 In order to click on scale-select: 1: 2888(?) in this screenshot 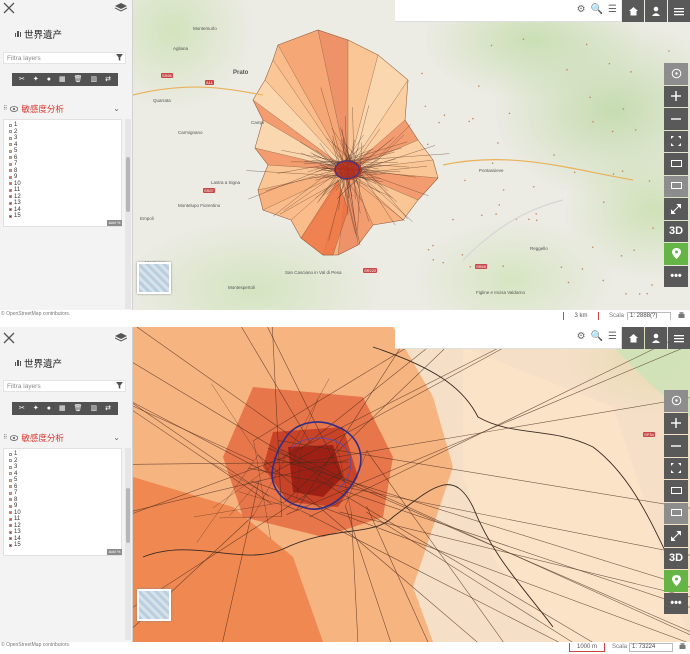, I will do `click(649, 316)`.